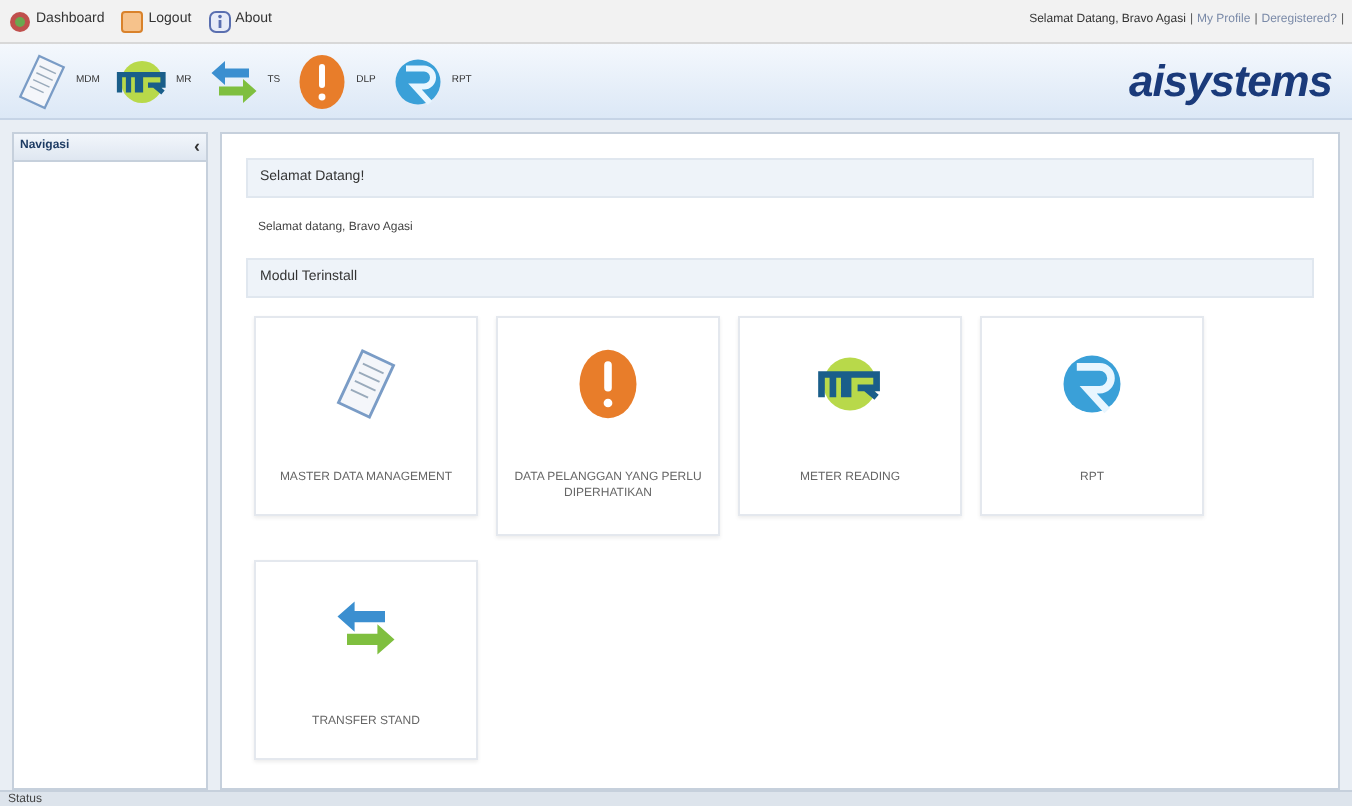 This screenshot has width=1352, height=806. Describe the element at coordinates (197, 147) in the screenshot. I see `collapse-button: ‹` at that location.